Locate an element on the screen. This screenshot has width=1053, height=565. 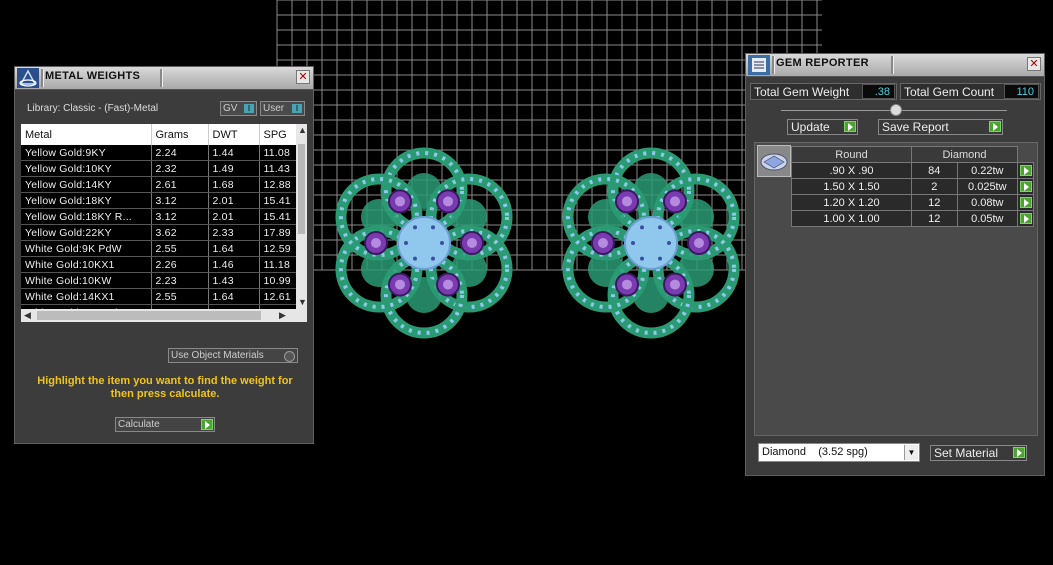
table-cell: 3.12 is located at coordinates (180, 216).